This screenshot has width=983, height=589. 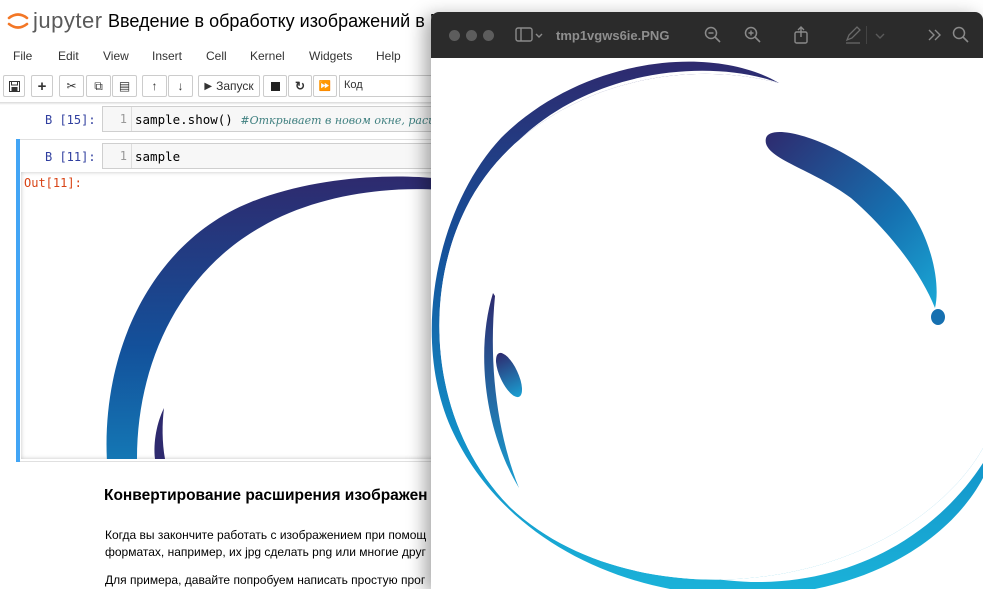 I want to click on cut-button: ✂, so click(x=71, y=86).